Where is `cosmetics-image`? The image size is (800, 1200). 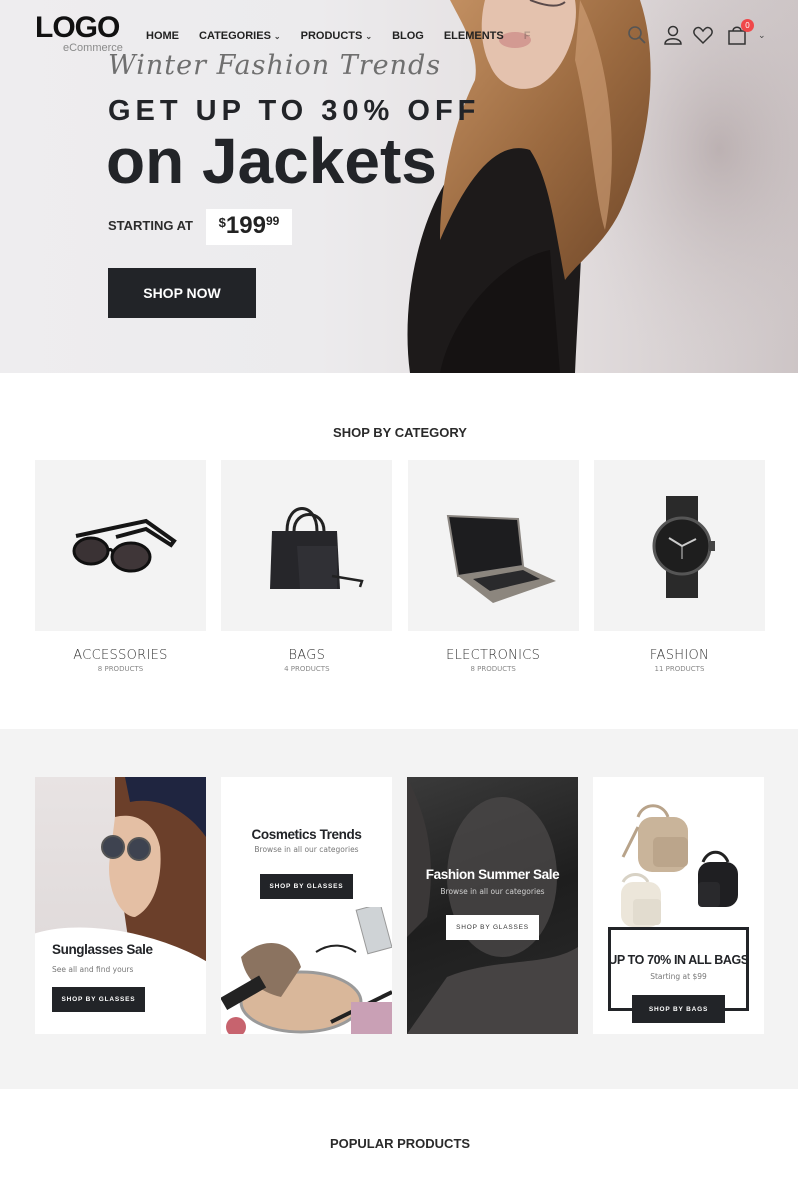 cosmetics-image is located at coordinates (306, 970).